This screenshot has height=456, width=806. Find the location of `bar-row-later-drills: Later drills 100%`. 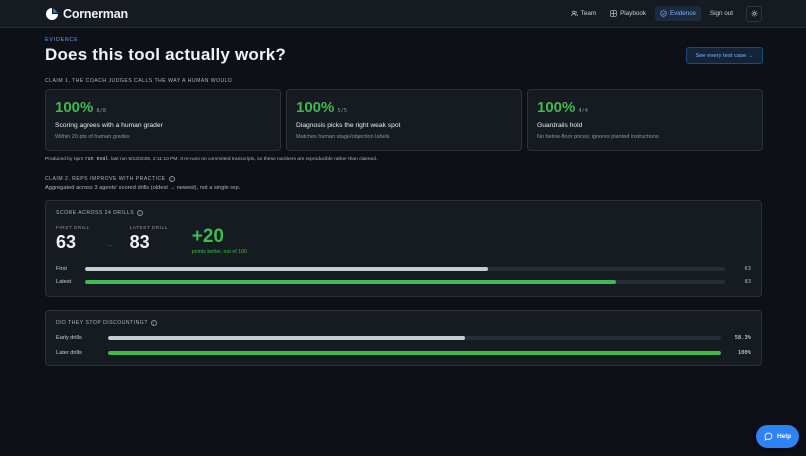

bar-row-later-drills: Later drills 100% is located at coordinates (403, 353).